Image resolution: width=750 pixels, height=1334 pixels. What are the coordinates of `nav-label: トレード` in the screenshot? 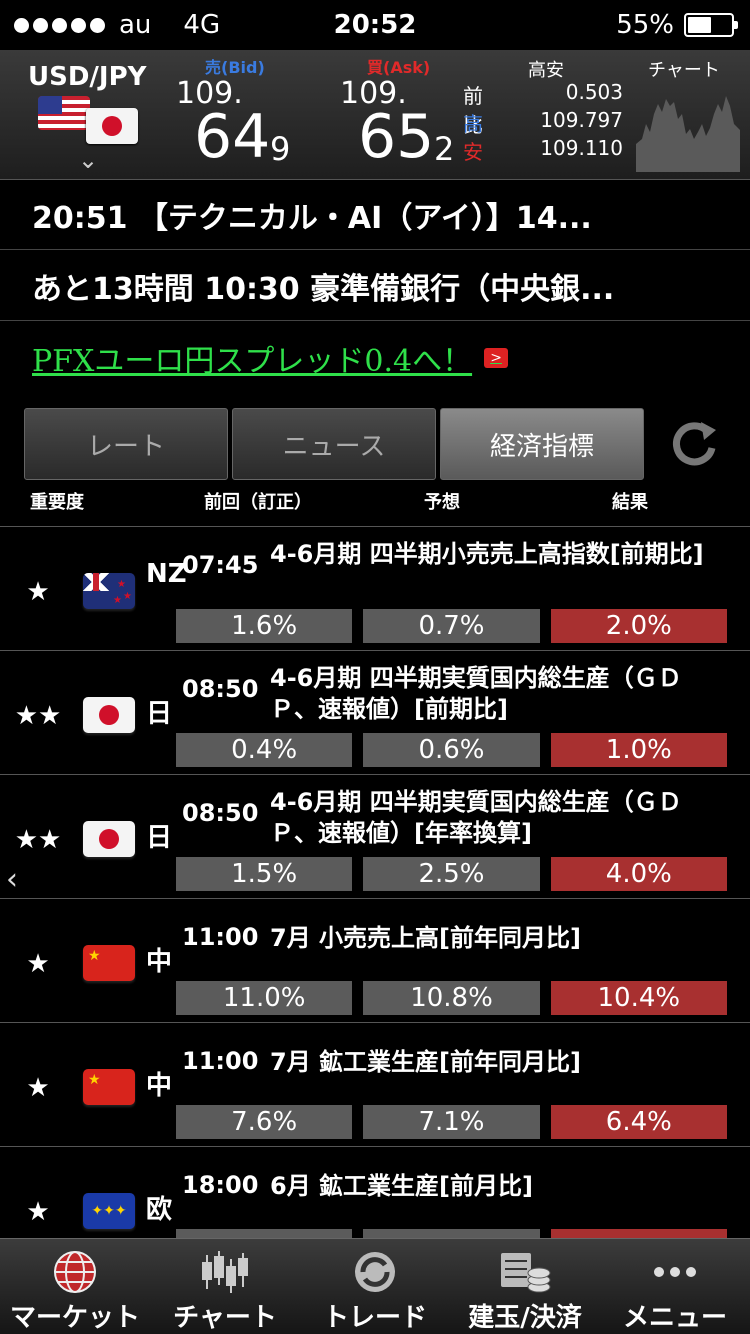 It's located at (374, 1318).